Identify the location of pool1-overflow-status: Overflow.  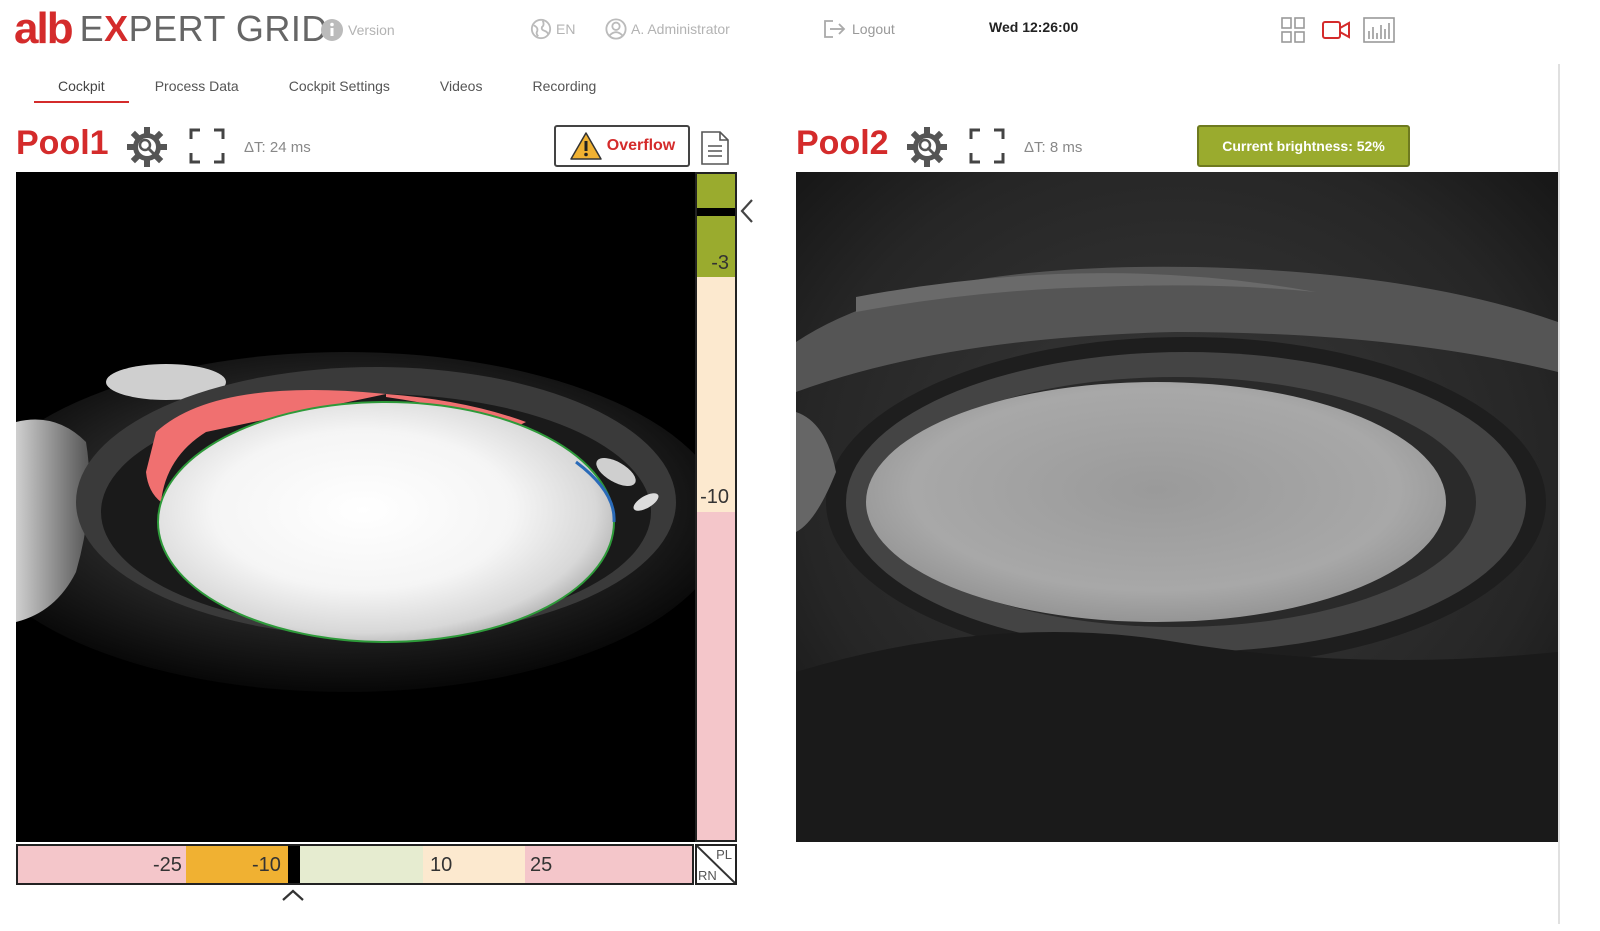
(622, 146).